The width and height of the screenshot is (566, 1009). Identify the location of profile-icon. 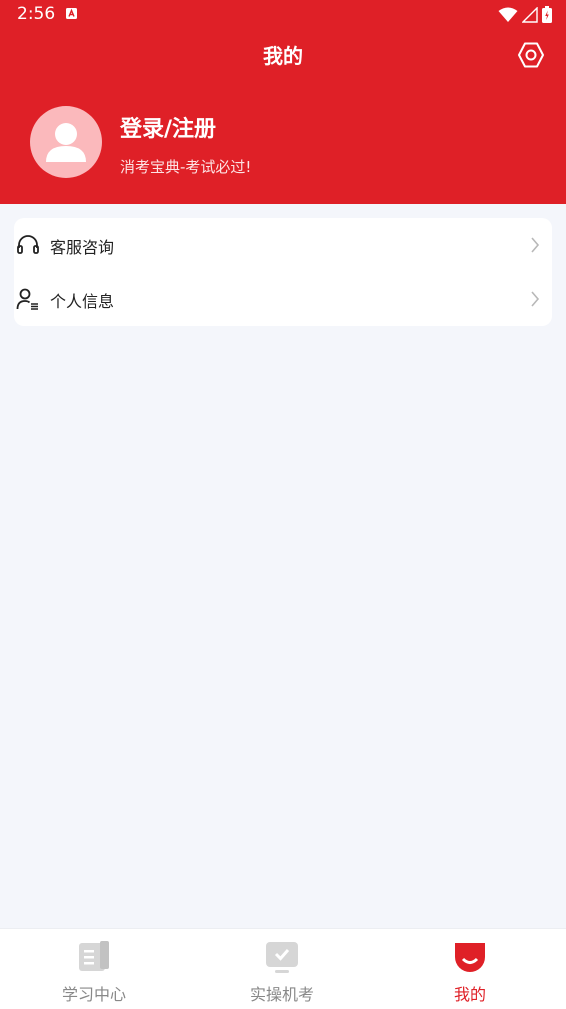
(470, 957).